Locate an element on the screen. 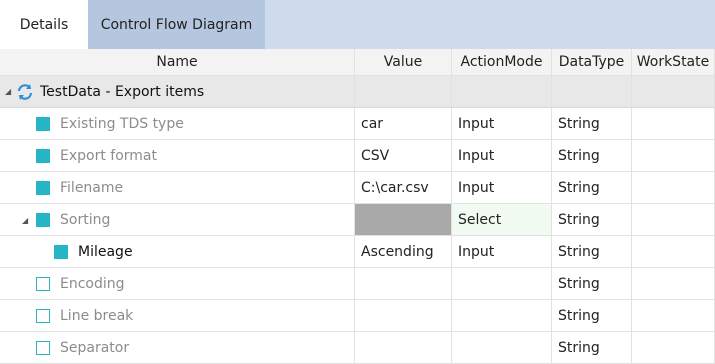 This screenshot has width=715, height=364. parameter-name: Encoding is located at coordinates (92, 284).